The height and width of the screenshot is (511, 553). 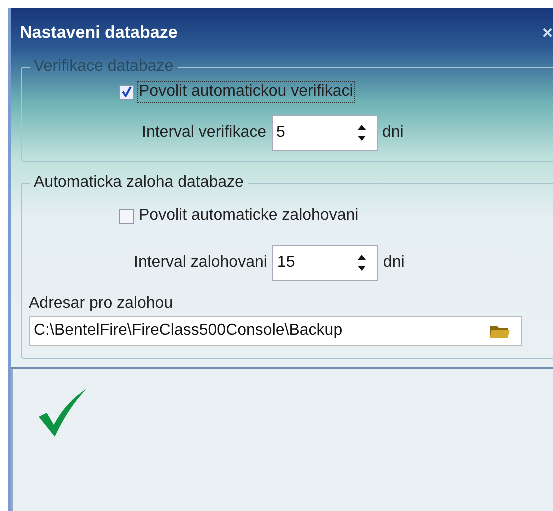 What do you see at coordinates (204, 133) in the screenshot?
I see `interval-label: Interval verifikace` at bounding box center [204, 133].